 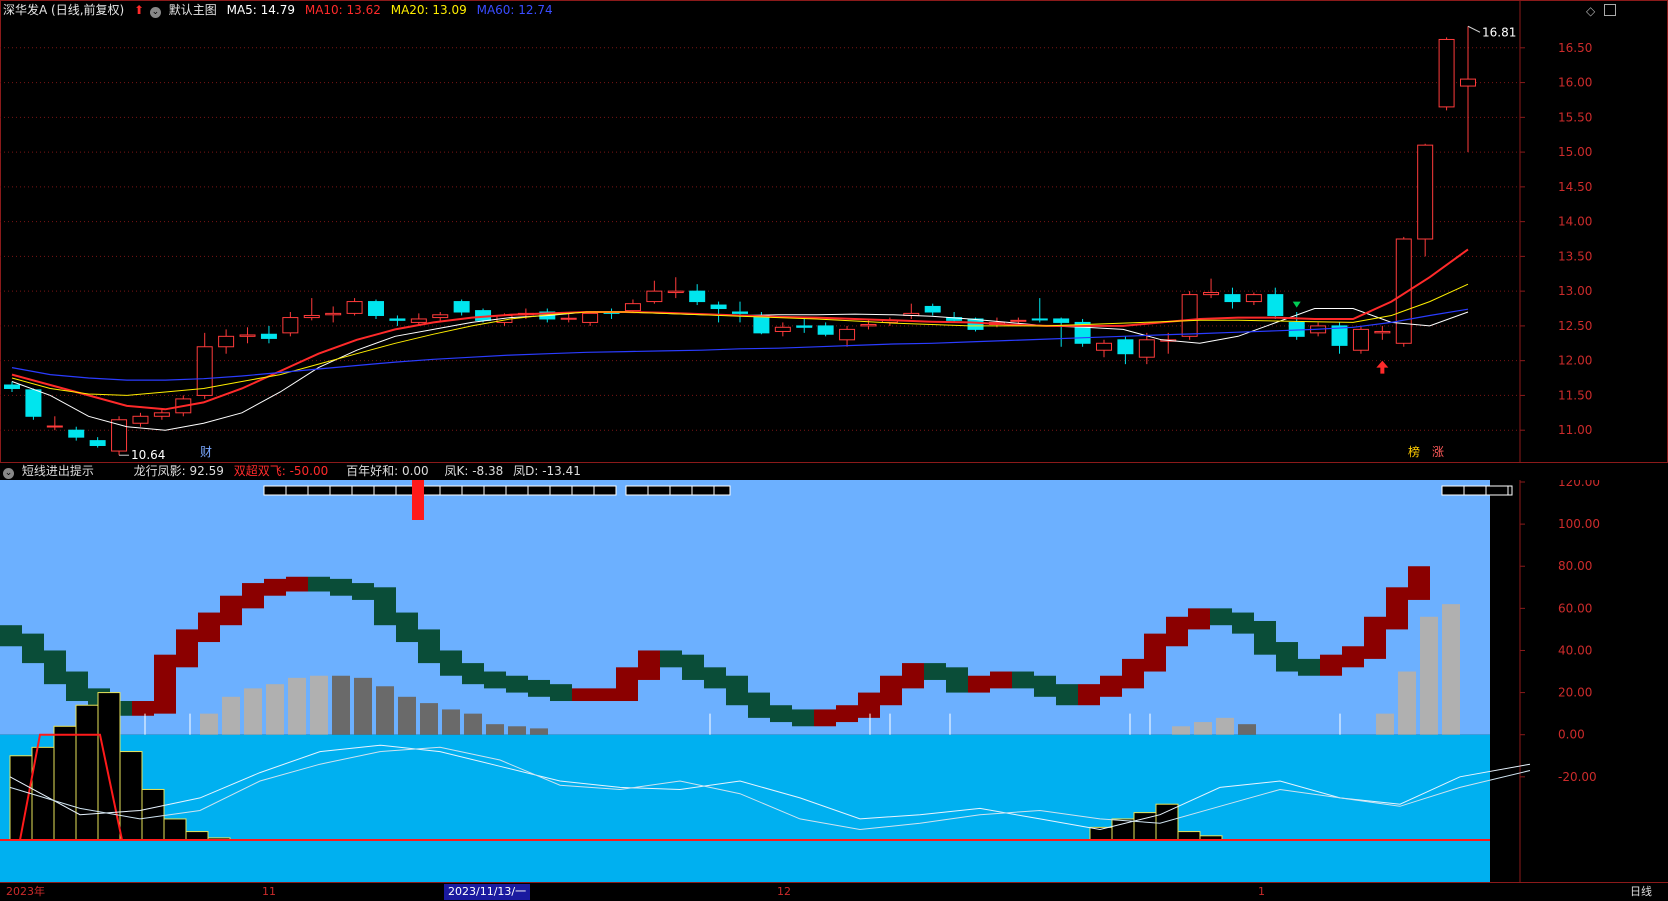 What do you see at coordinates (1579, 524) in the screenshot?
I see `indicator-axis-label: 100.00` at bounding box center [1579, 524].